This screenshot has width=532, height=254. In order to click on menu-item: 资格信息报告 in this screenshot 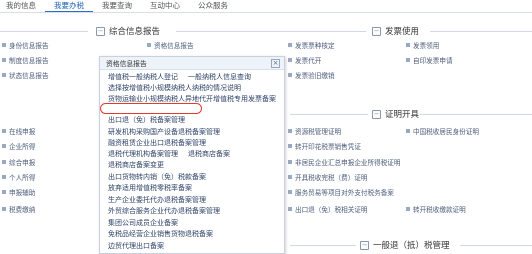, I will do `click(170, 46)`.